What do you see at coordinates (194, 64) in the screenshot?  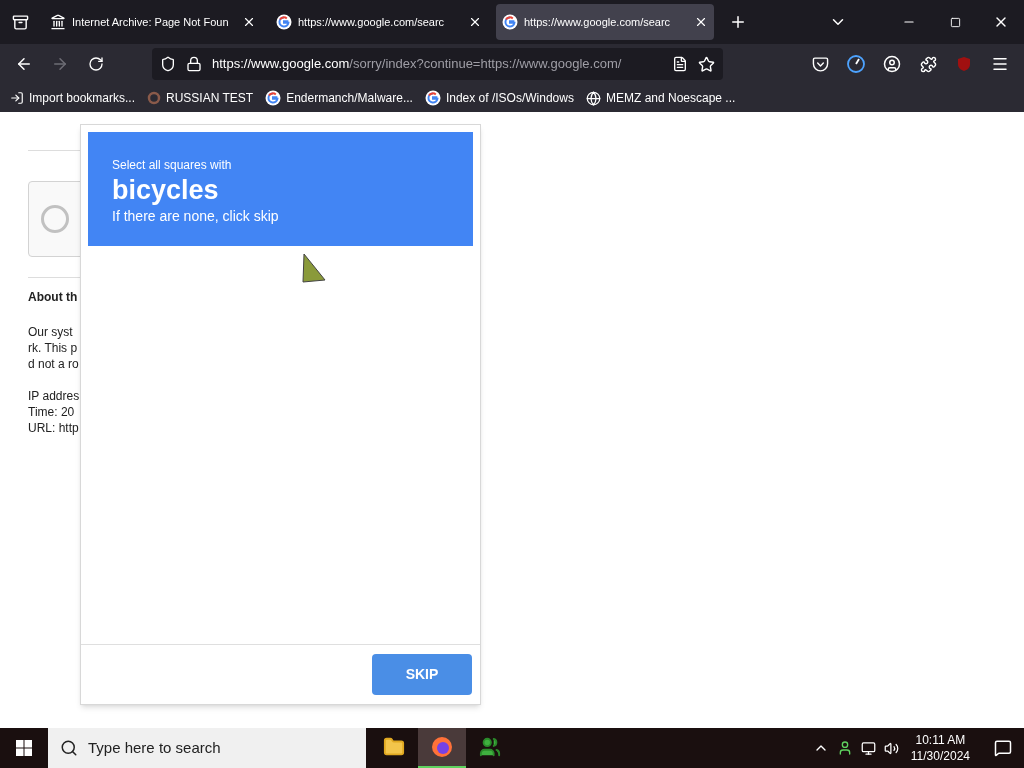 I see `lock-icon` at bounding box center [194, 64].